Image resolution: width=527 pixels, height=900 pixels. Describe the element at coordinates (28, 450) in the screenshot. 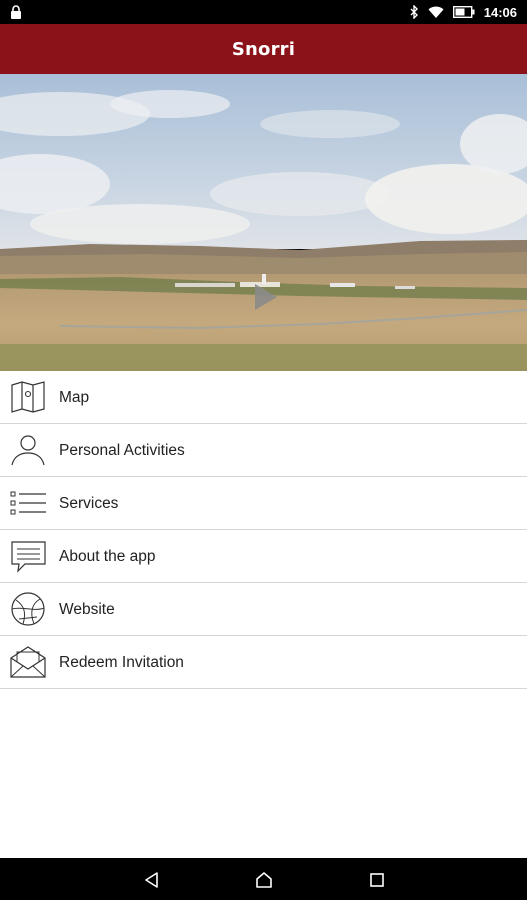

I see `person-icon` at that location.